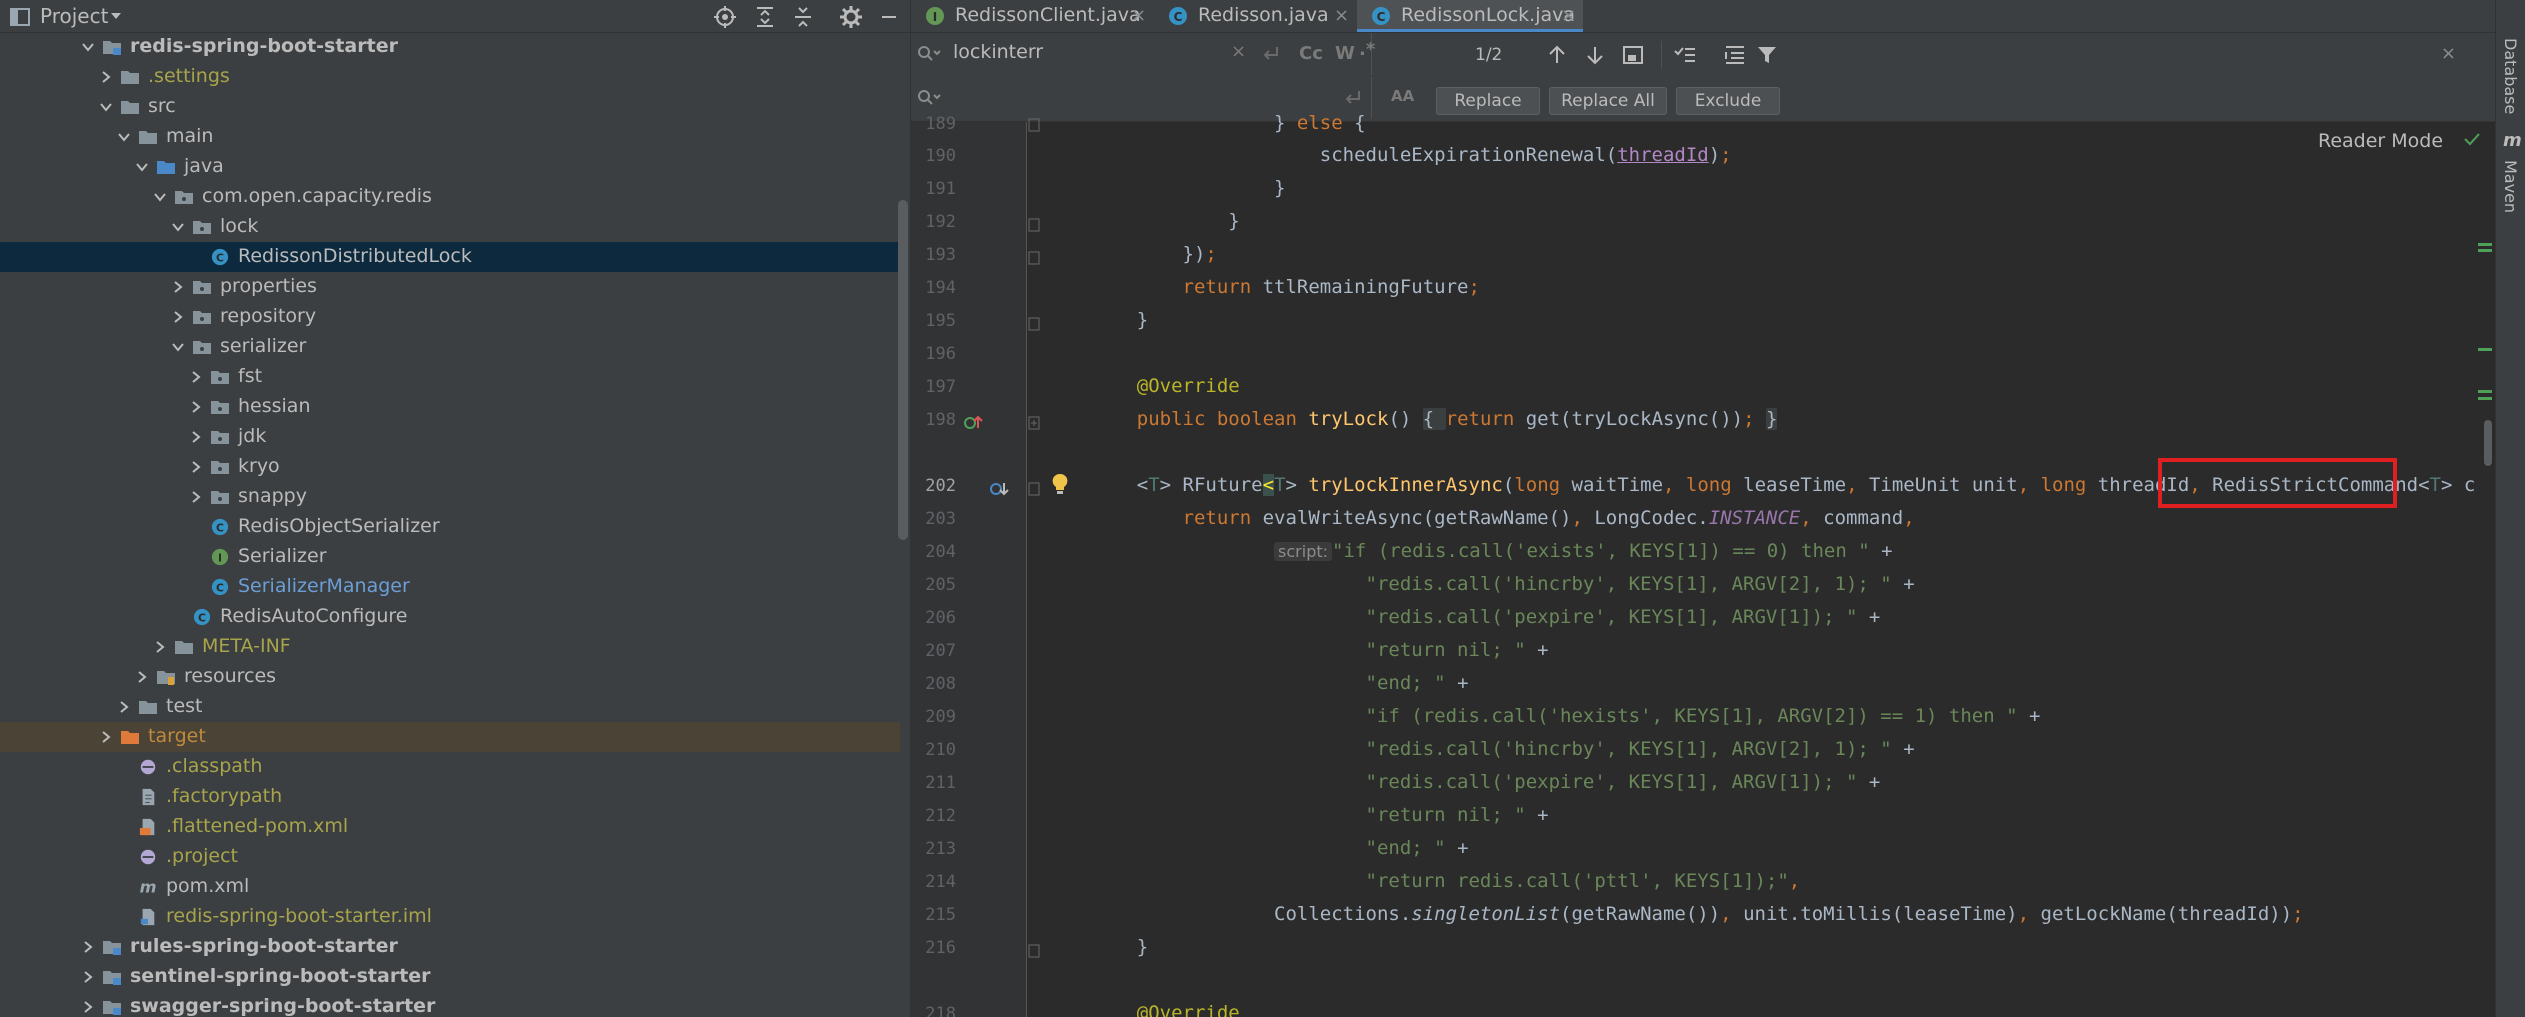 This screenshot has width=2525, height=1017. I want to click on project-view-icon, so click(20, 17).